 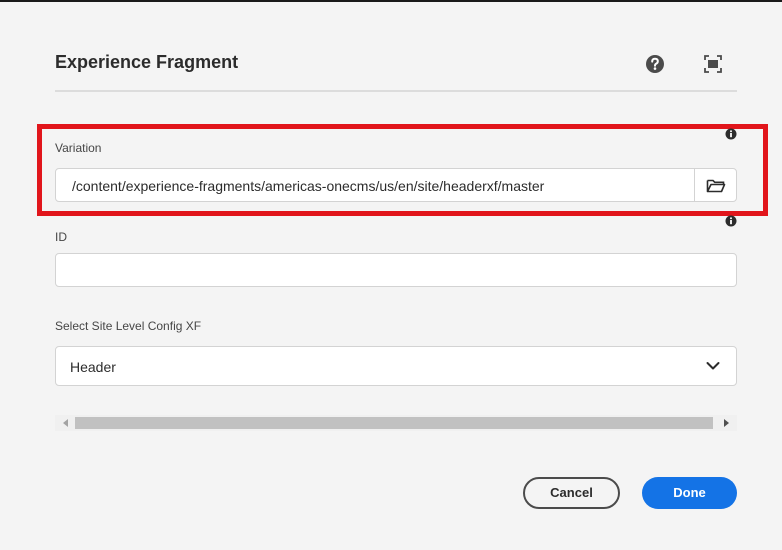 I want to click on scroll-right-arrow-icon, so click(x=726, y=423).